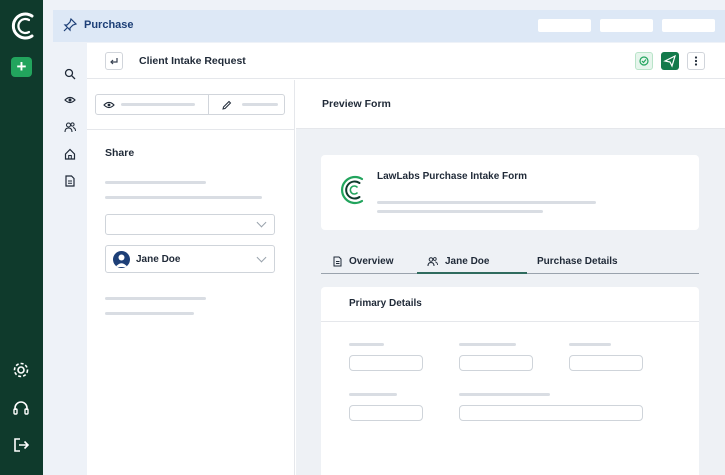 The image size is (725, 475). I want to click on back-button, so click(114, 61).